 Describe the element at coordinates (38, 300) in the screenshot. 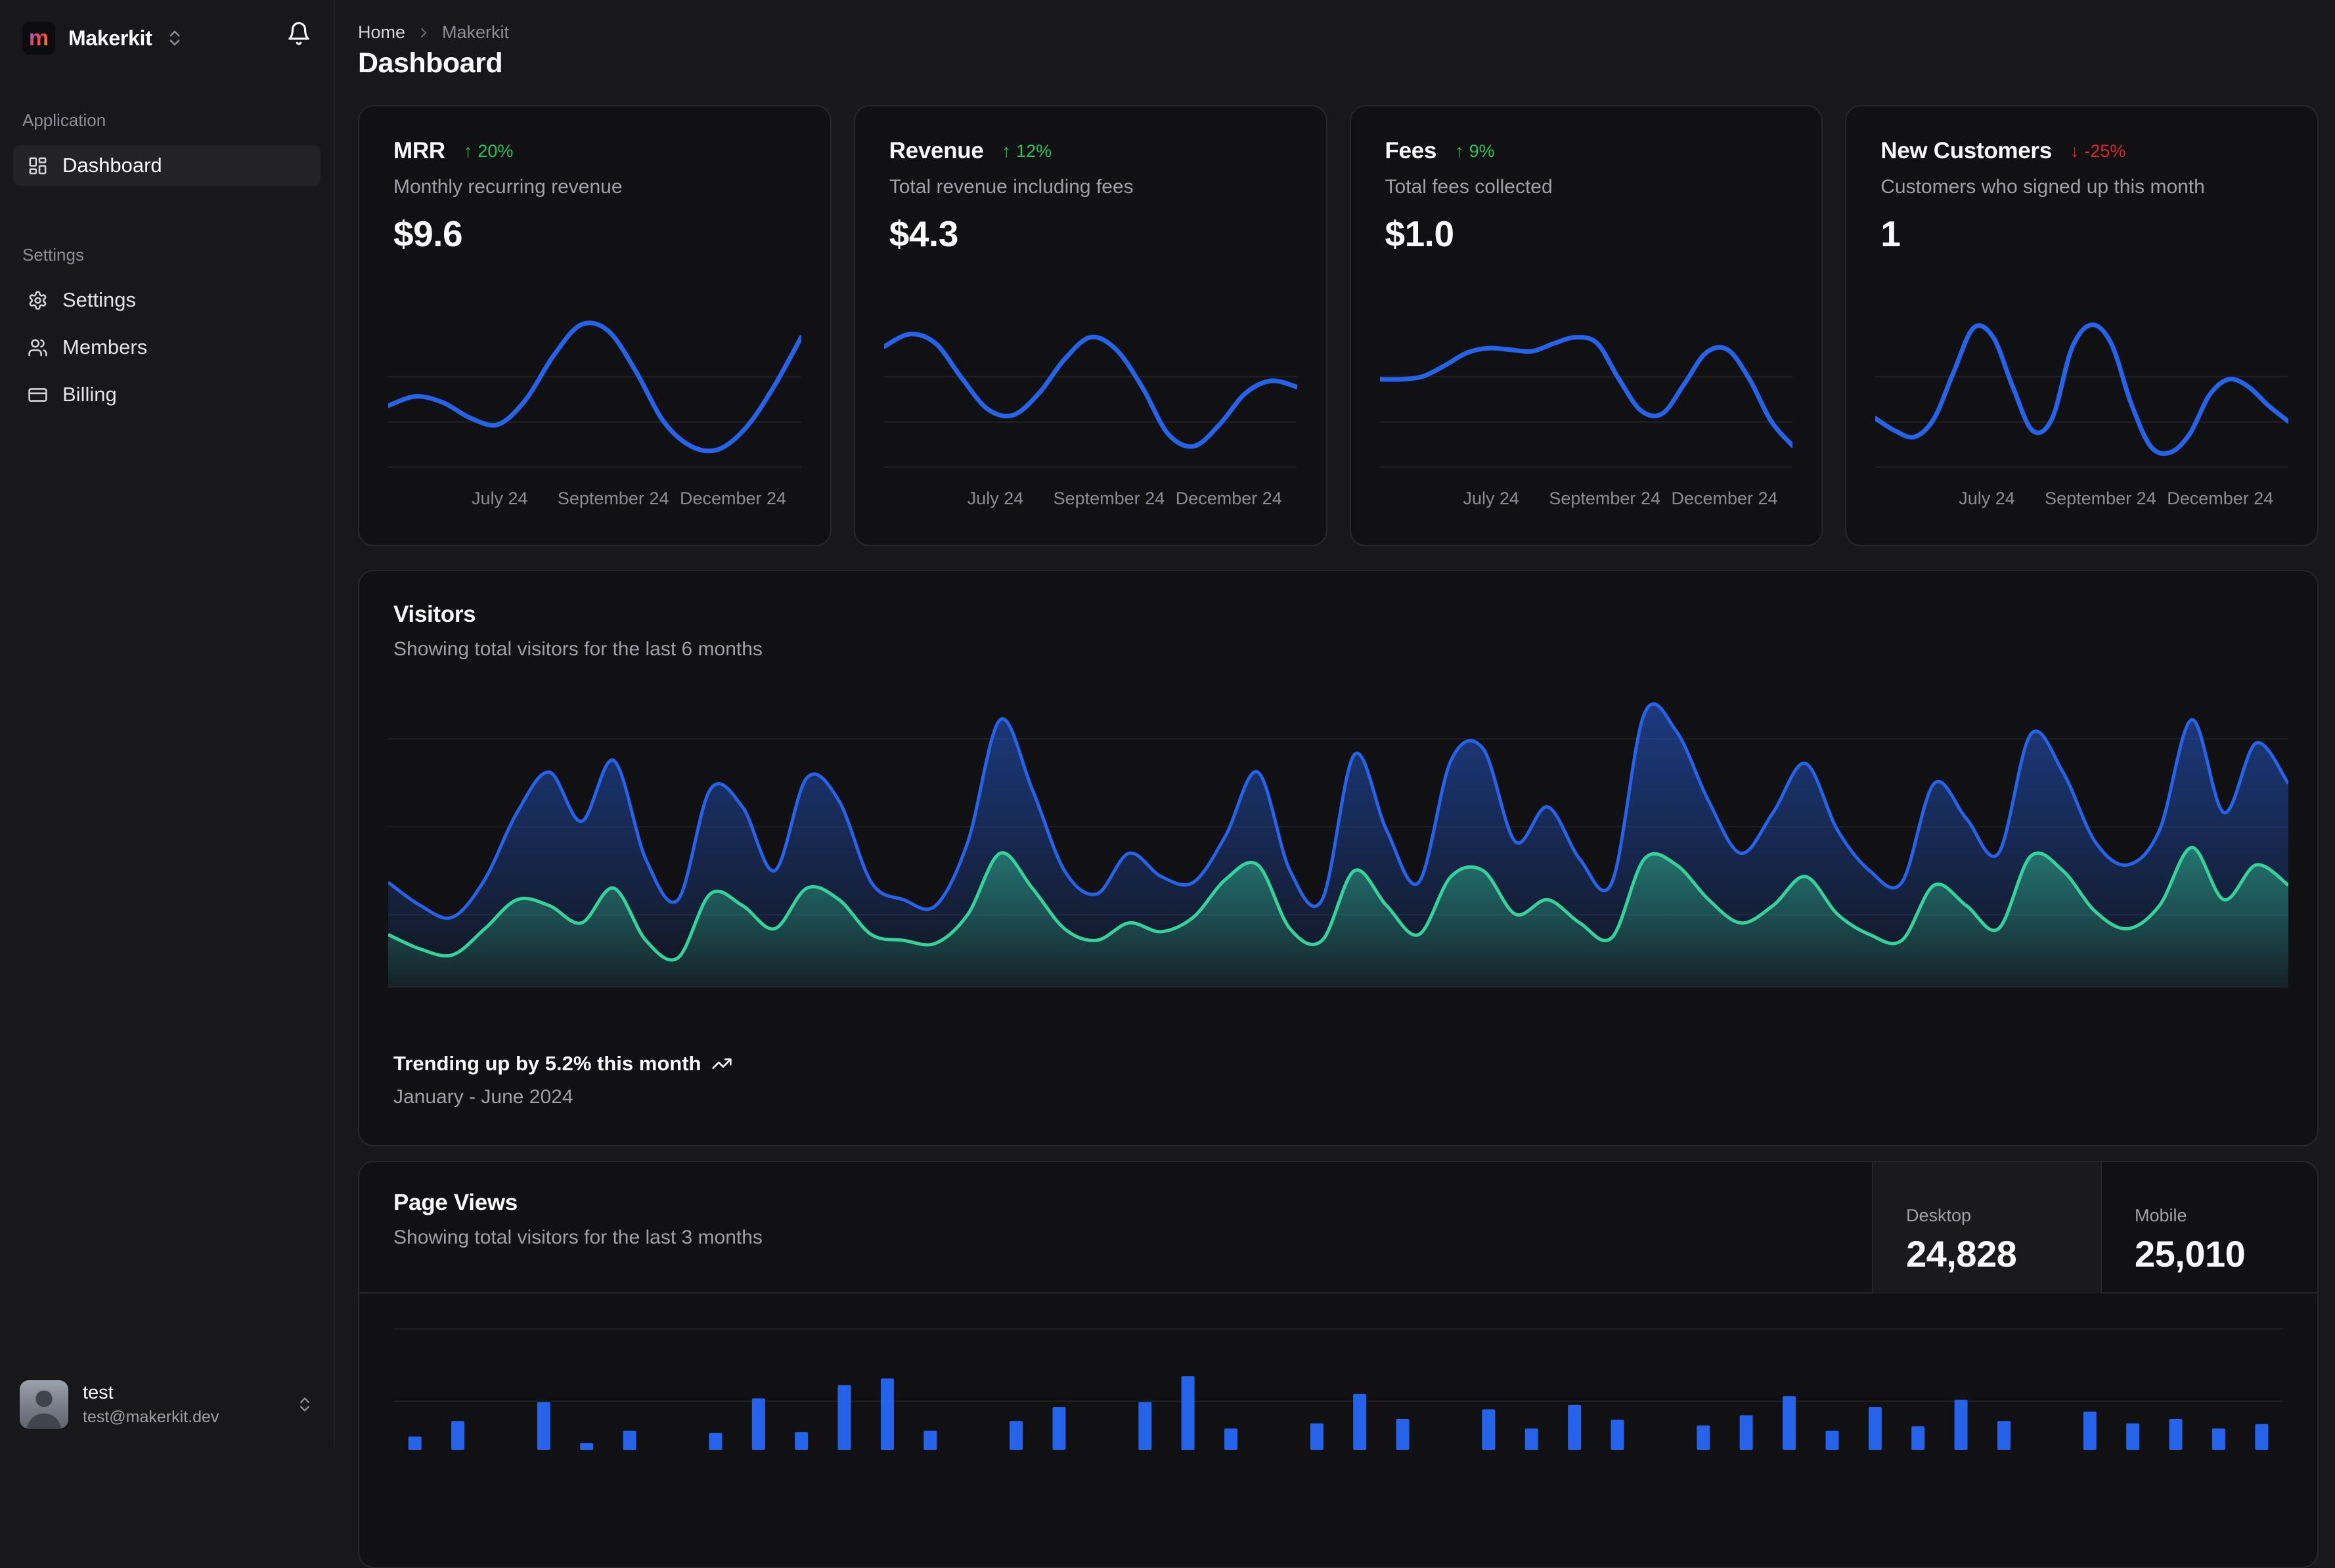

I see `settings-icon` at that location.